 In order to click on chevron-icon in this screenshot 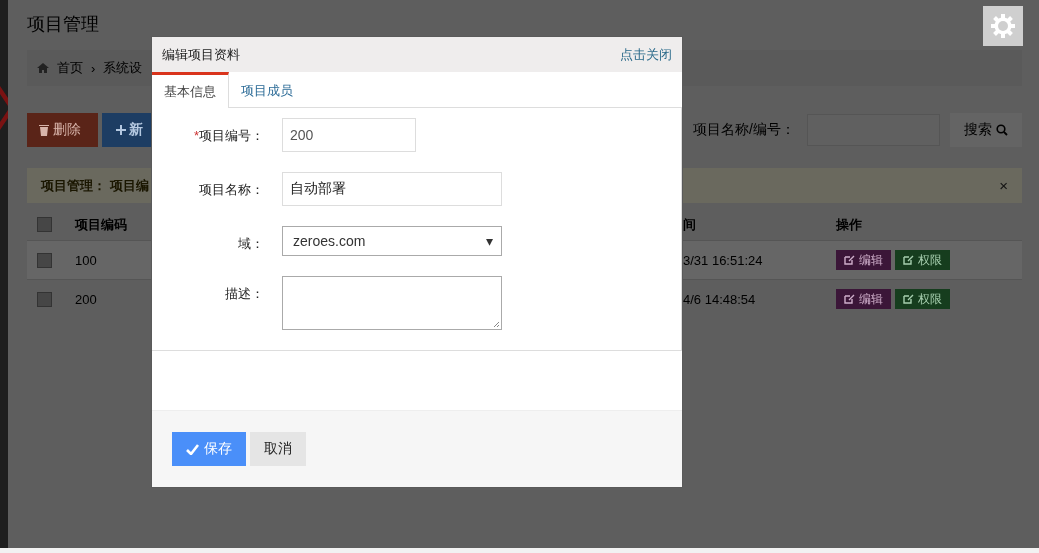, I will do `click(4, 108)`.